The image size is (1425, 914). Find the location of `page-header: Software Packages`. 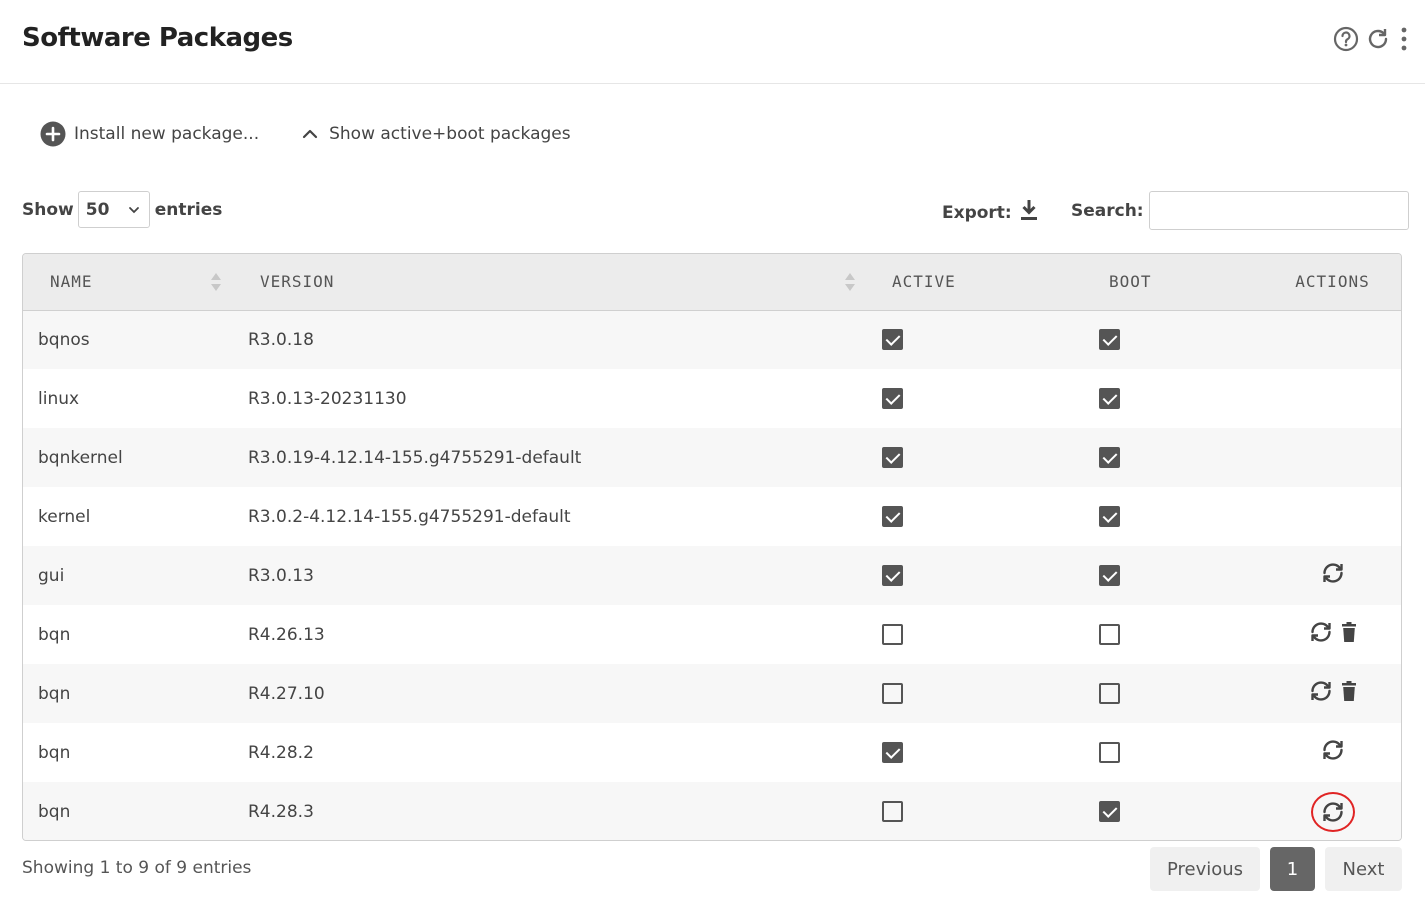

page-header: Software Packages is located at coordinates (712, 42).